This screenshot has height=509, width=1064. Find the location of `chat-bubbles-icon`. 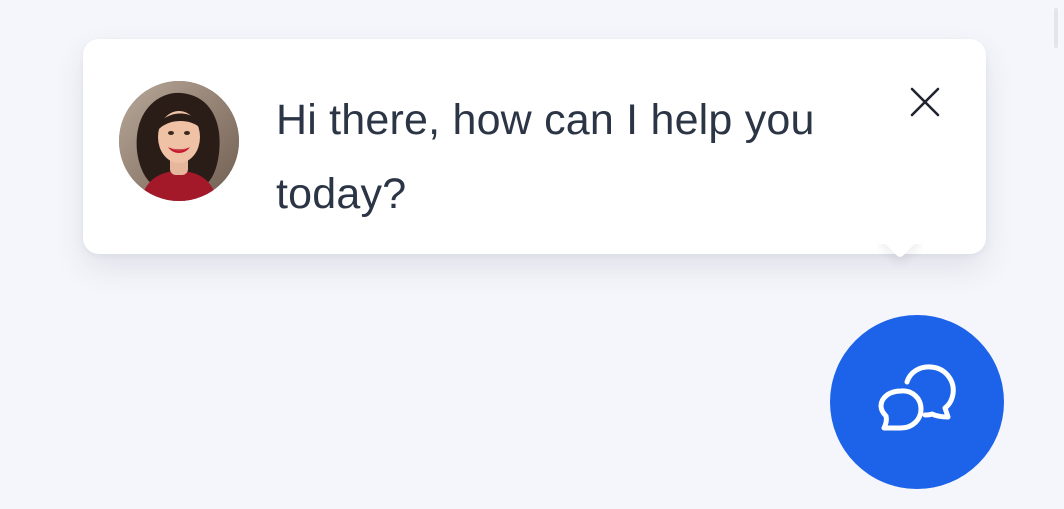

chat-bubbles-icon is located at coordinates (917, 397).